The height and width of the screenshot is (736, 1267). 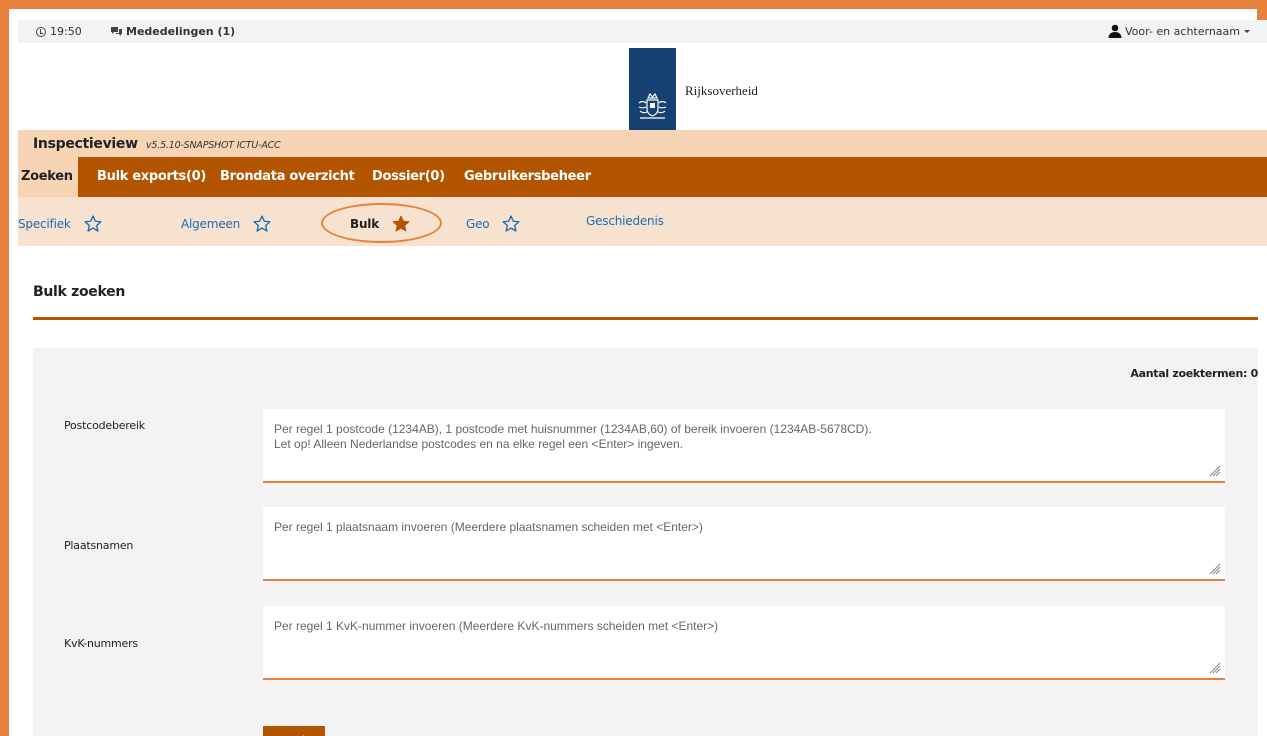 I want to click on search-term-count: Aantal zoektermen: 0, so click(x=1194, y=373).